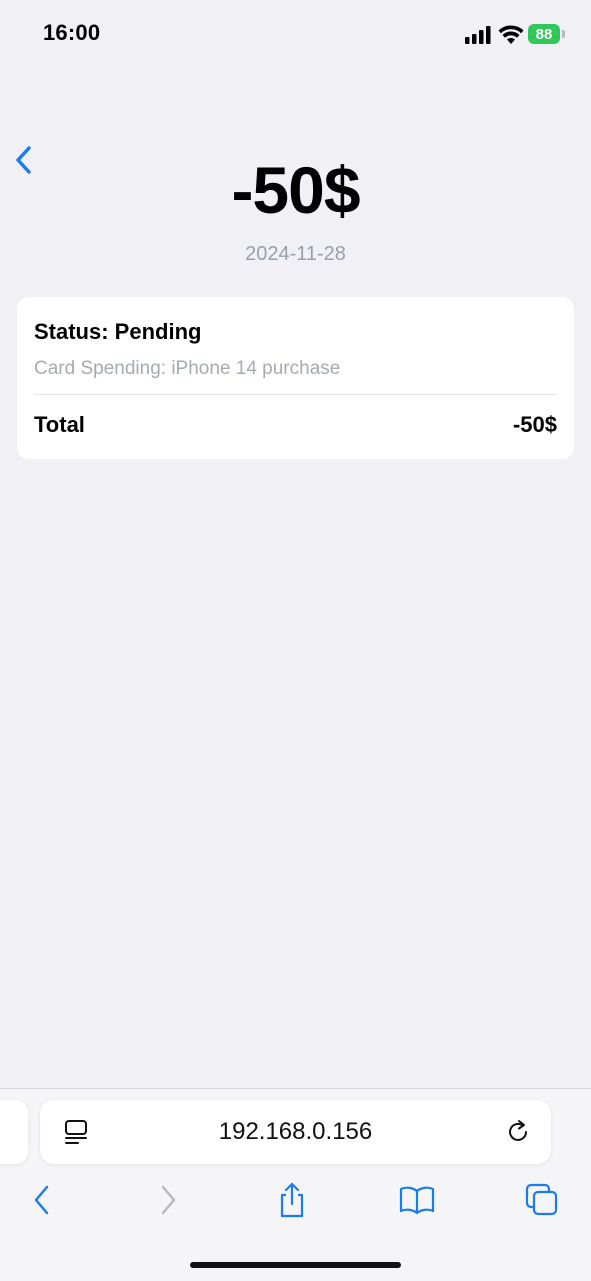 Image resolution: width=591 pixels, height=1281 pixels. Describe the element at coordinates (72, 32) in the screenshot. I see `status-time: 16:00` at that location.